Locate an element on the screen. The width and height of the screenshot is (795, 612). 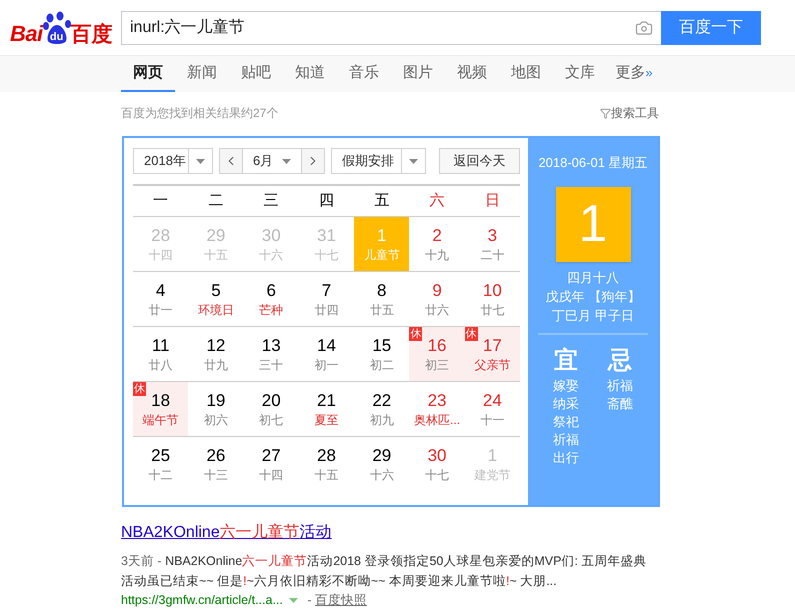
calendar-day: 9 廿六 is located at coordinates (437, 299).